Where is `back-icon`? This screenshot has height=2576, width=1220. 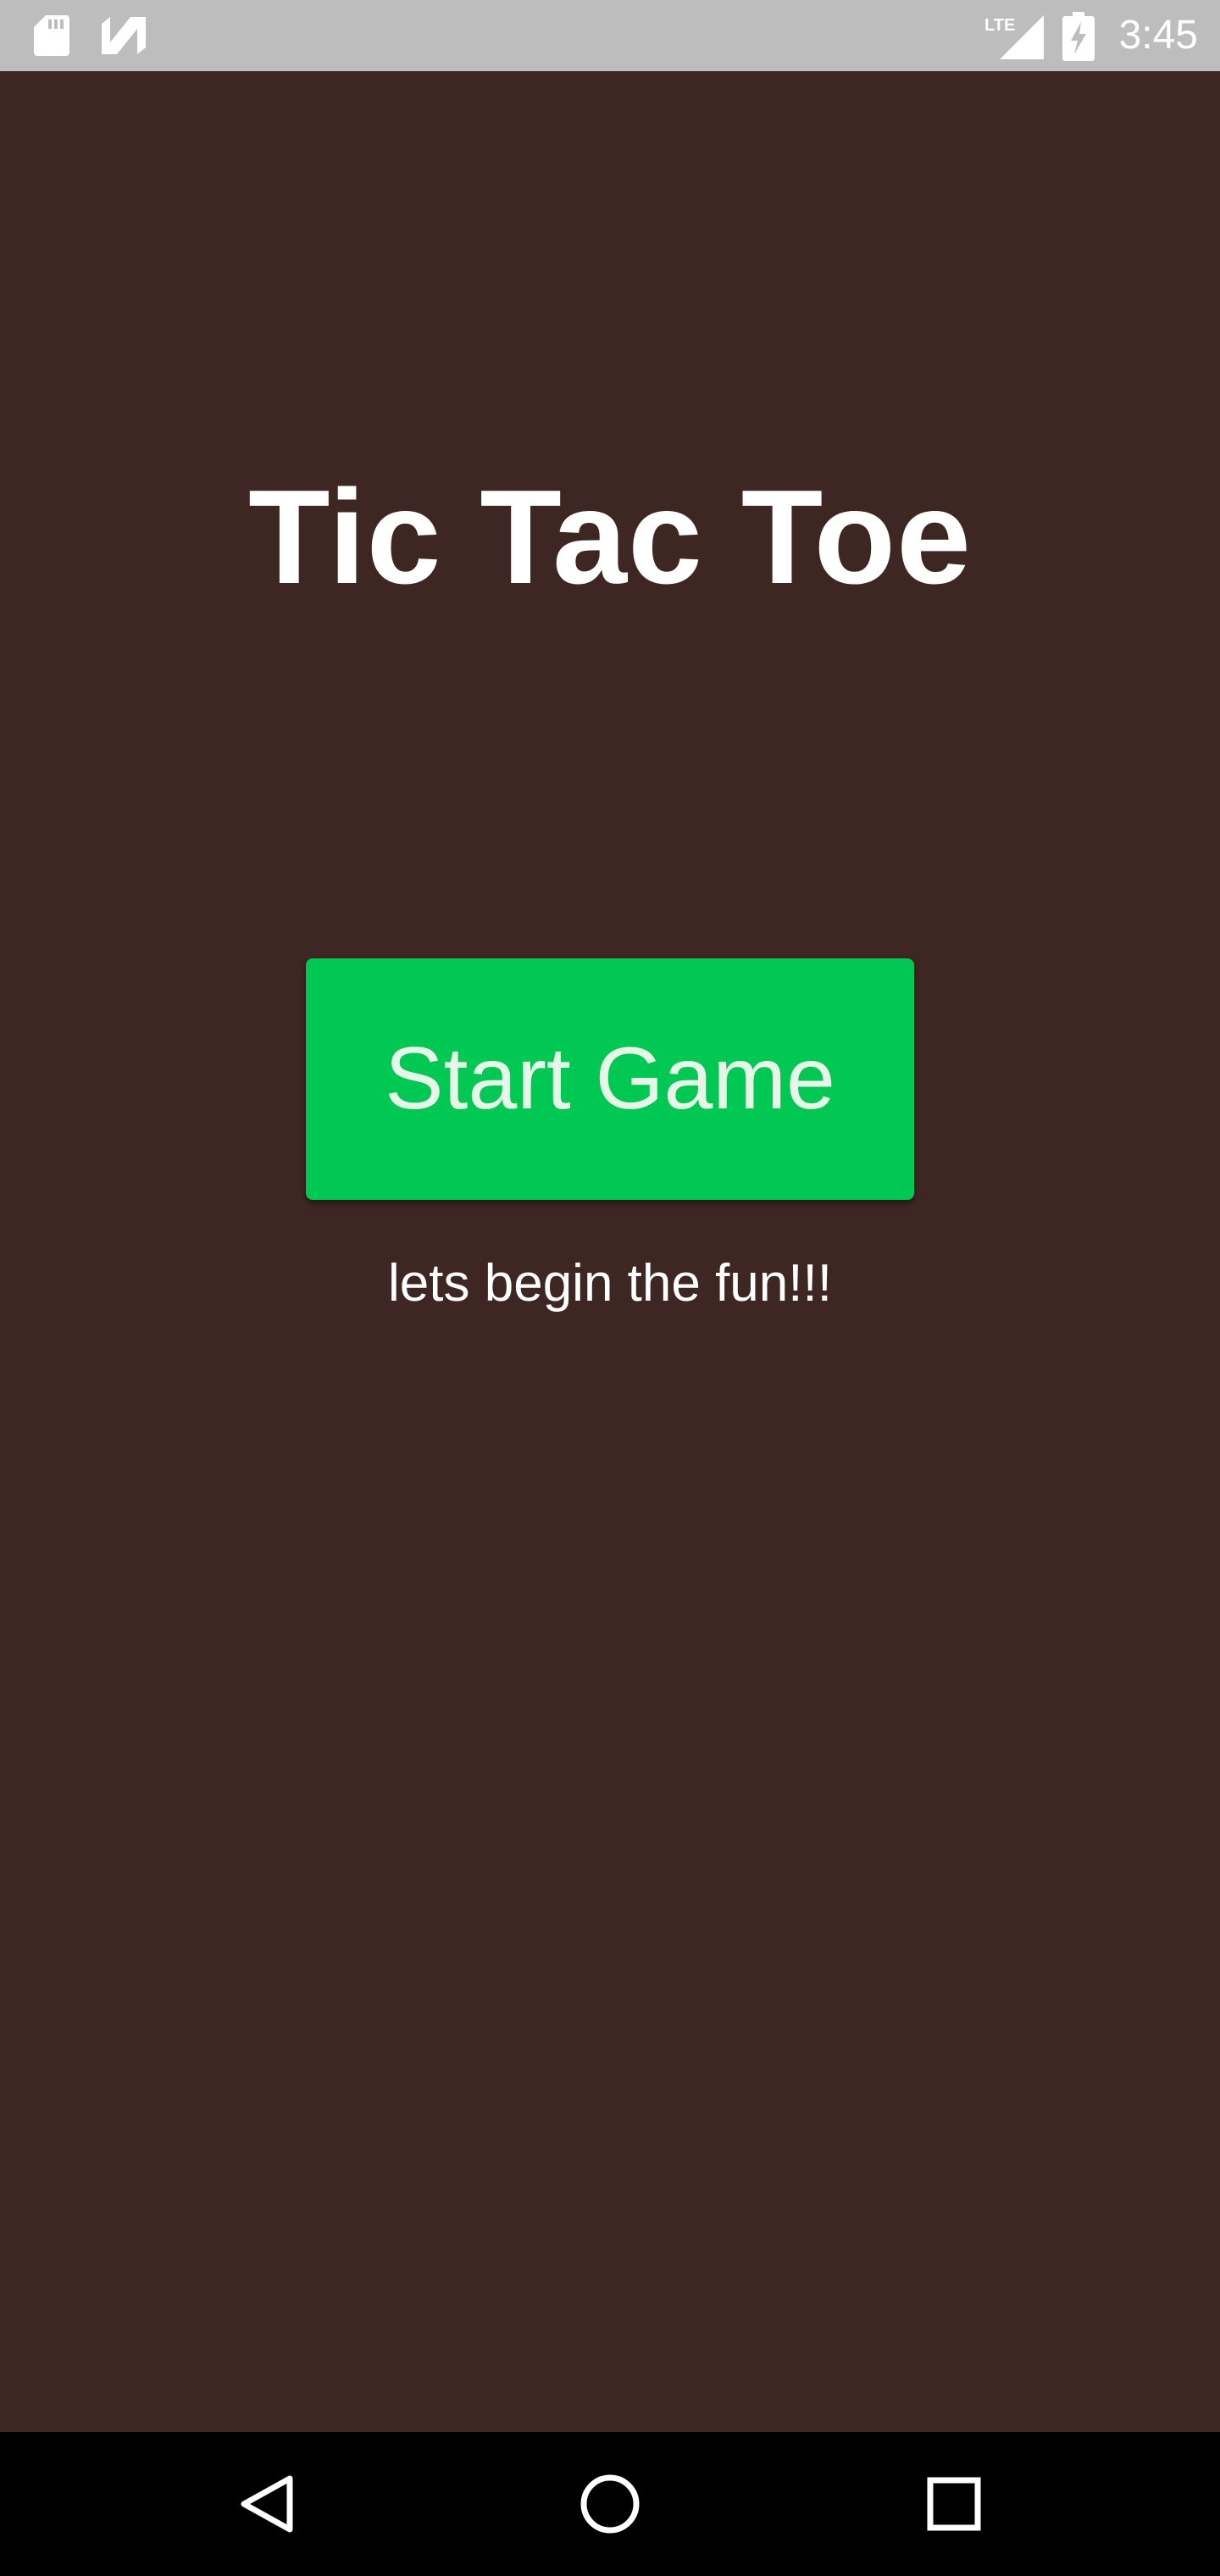 back-icon is located at coordinates (267, 2504).